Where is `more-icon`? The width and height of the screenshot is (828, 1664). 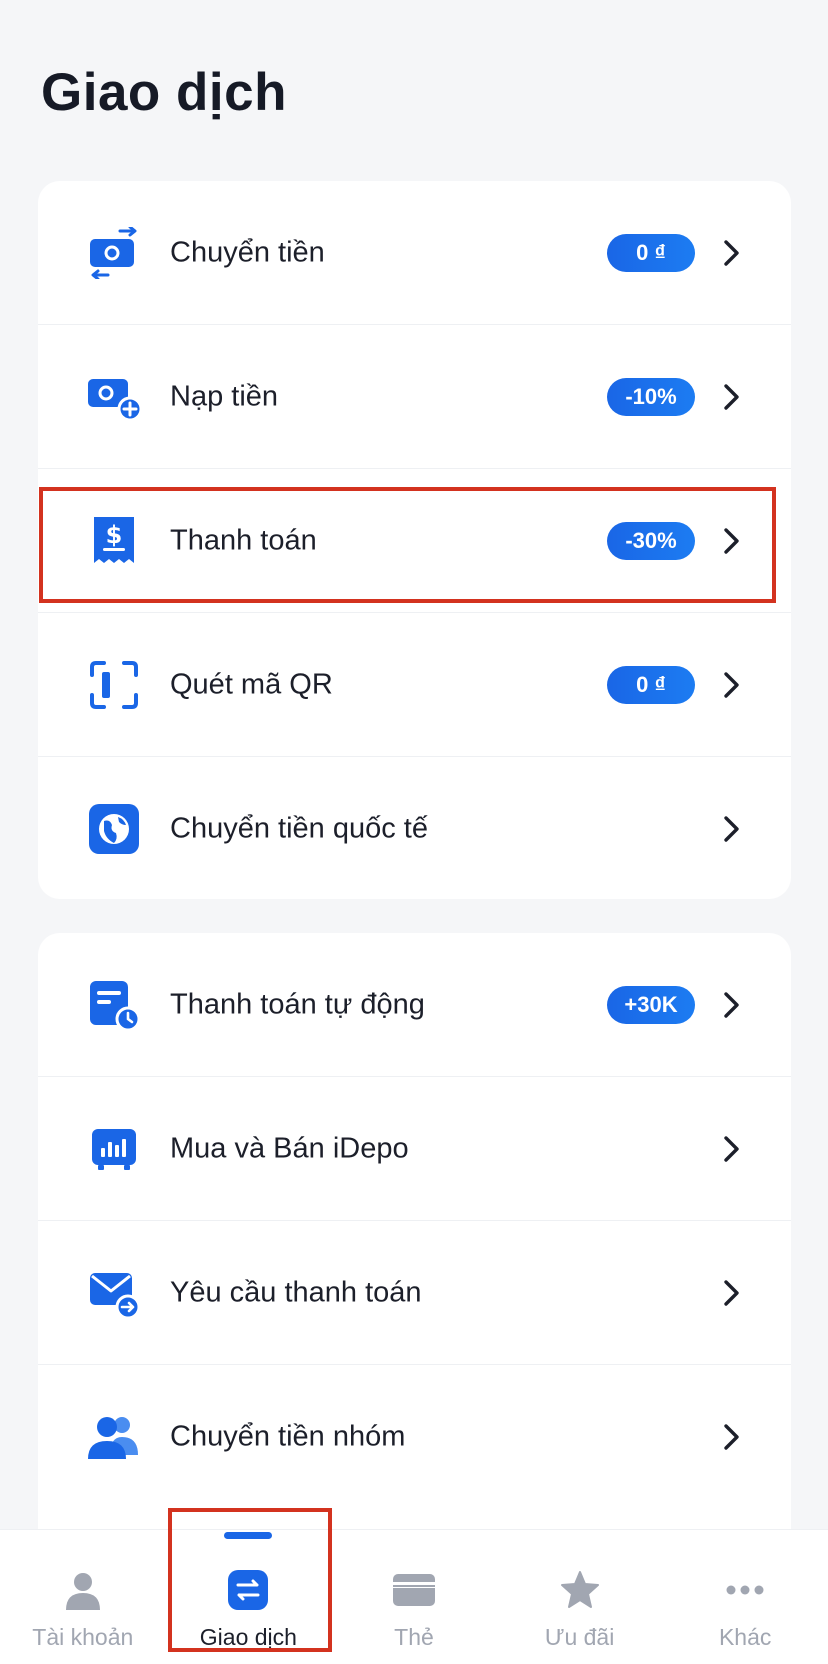 more-icon is located at coordinates (745, 1590).